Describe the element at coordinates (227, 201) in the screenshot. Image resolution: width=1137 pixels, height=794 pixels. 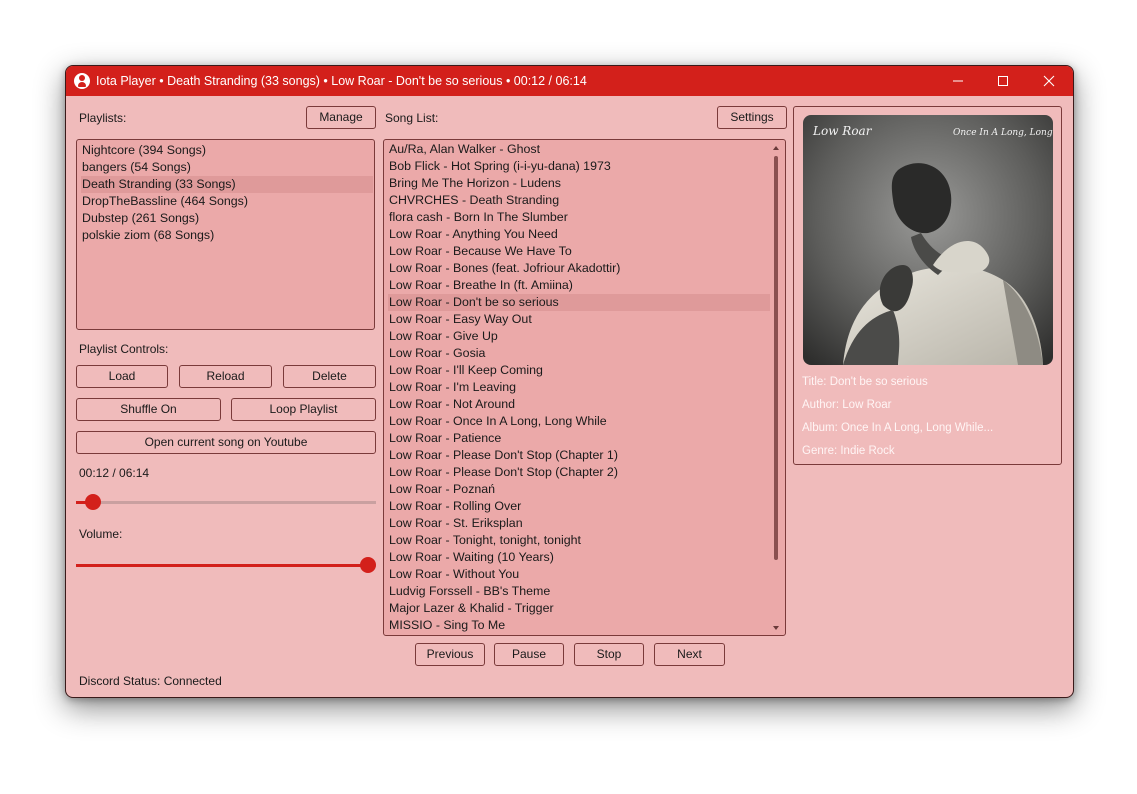
I see `playlist-item: DropTheBassline (464 Songs)` at that location.